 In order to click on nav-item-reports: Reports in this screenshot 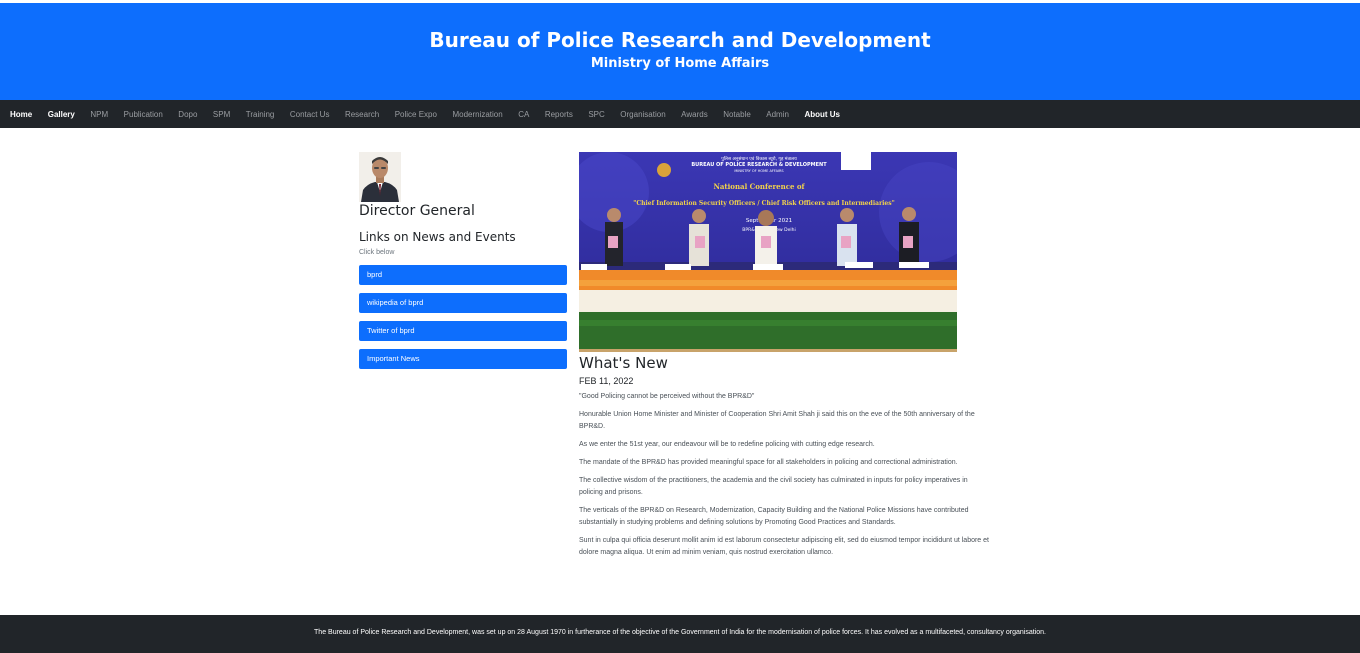, I will do `click(559, 114)`.